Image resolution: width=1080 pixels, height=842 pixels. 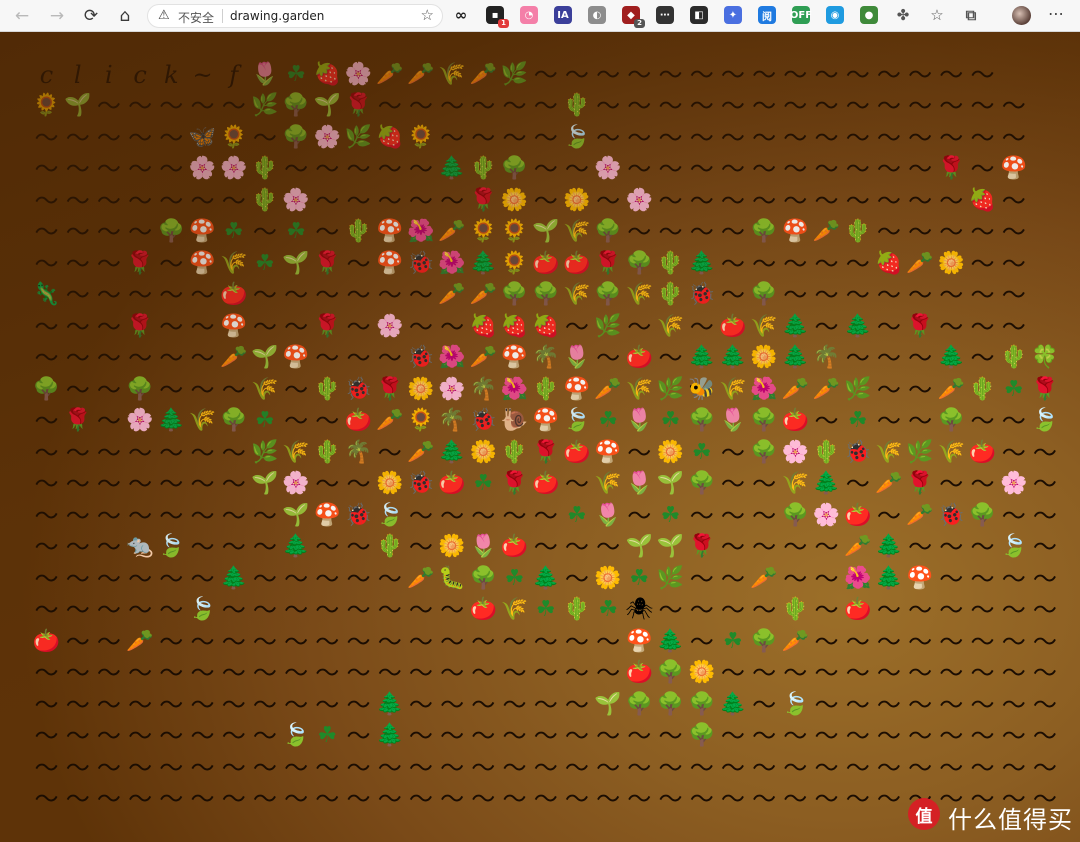 I want to click on spider-tile: 🕷, so click(x=639, y=610).